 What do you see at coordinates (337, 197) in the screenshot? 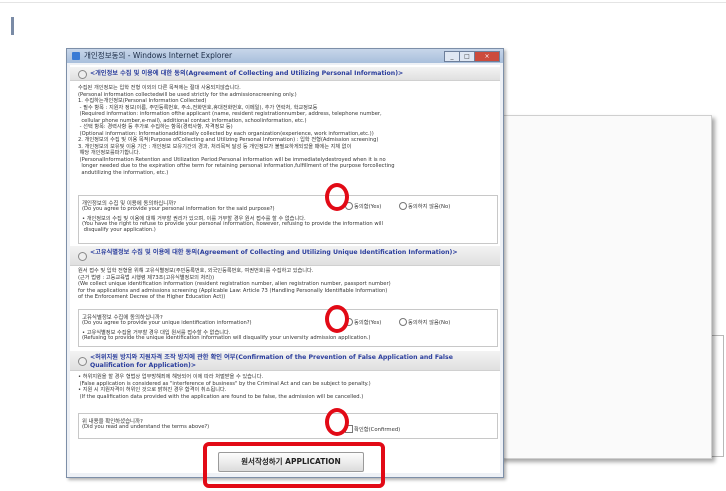
I see `highlight-marker-agree-personal` at bounding box center [337, 197].